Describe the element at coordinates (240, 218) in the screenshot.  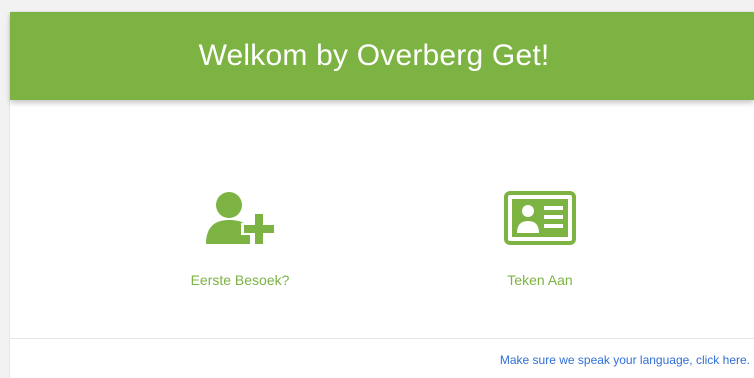
I see `add-user-icon` at that location.